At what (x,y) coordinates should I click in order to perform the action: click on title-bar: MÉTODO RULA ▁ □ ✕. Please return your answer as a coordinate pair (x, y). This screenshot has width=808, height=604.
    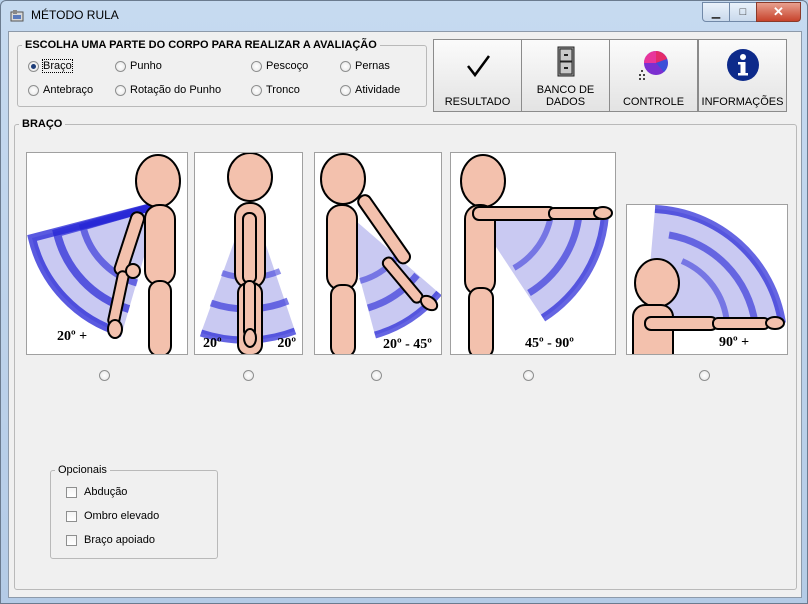
    Looking at the image, I should click on (404, 16).